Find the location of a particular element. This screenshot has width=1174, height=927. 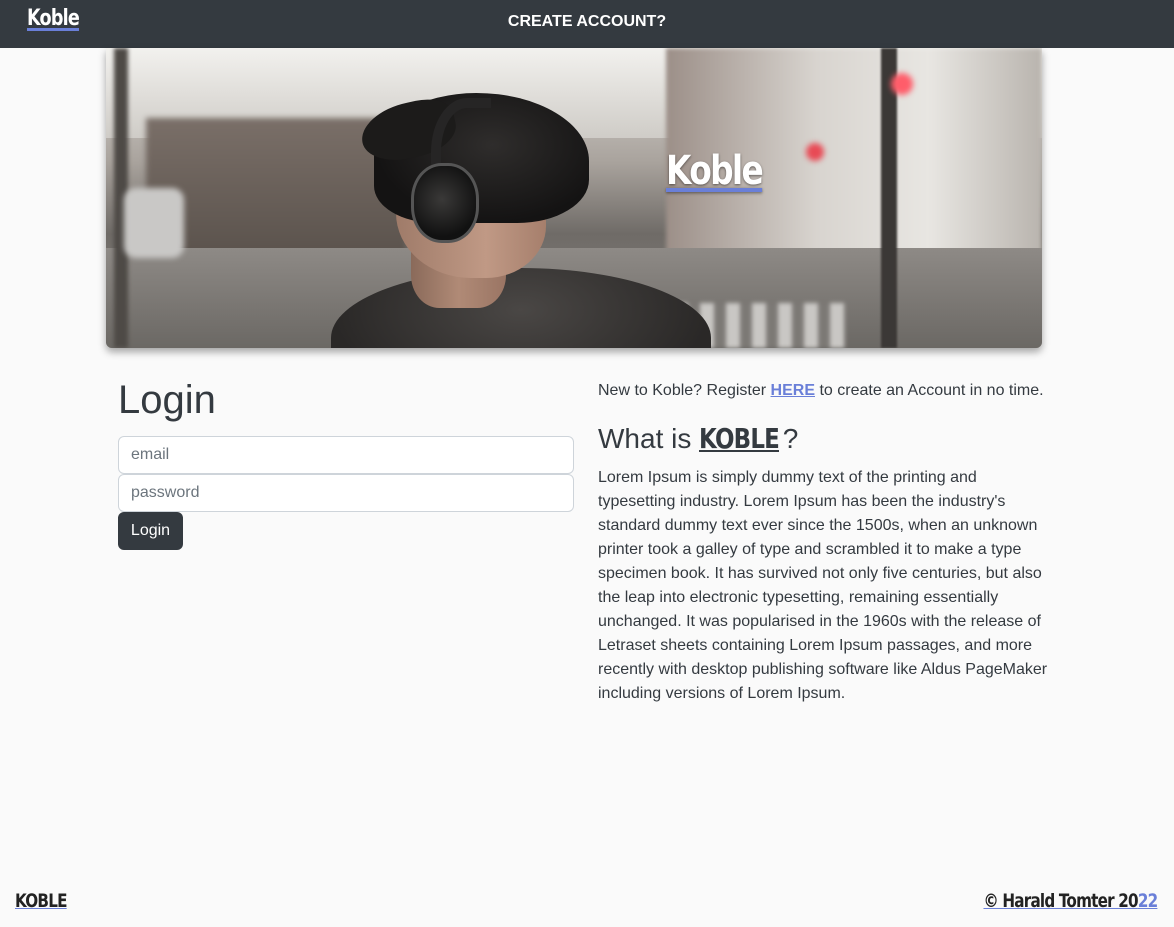

footer-brand-link: KOBLE is located at coordinates (41, 901).